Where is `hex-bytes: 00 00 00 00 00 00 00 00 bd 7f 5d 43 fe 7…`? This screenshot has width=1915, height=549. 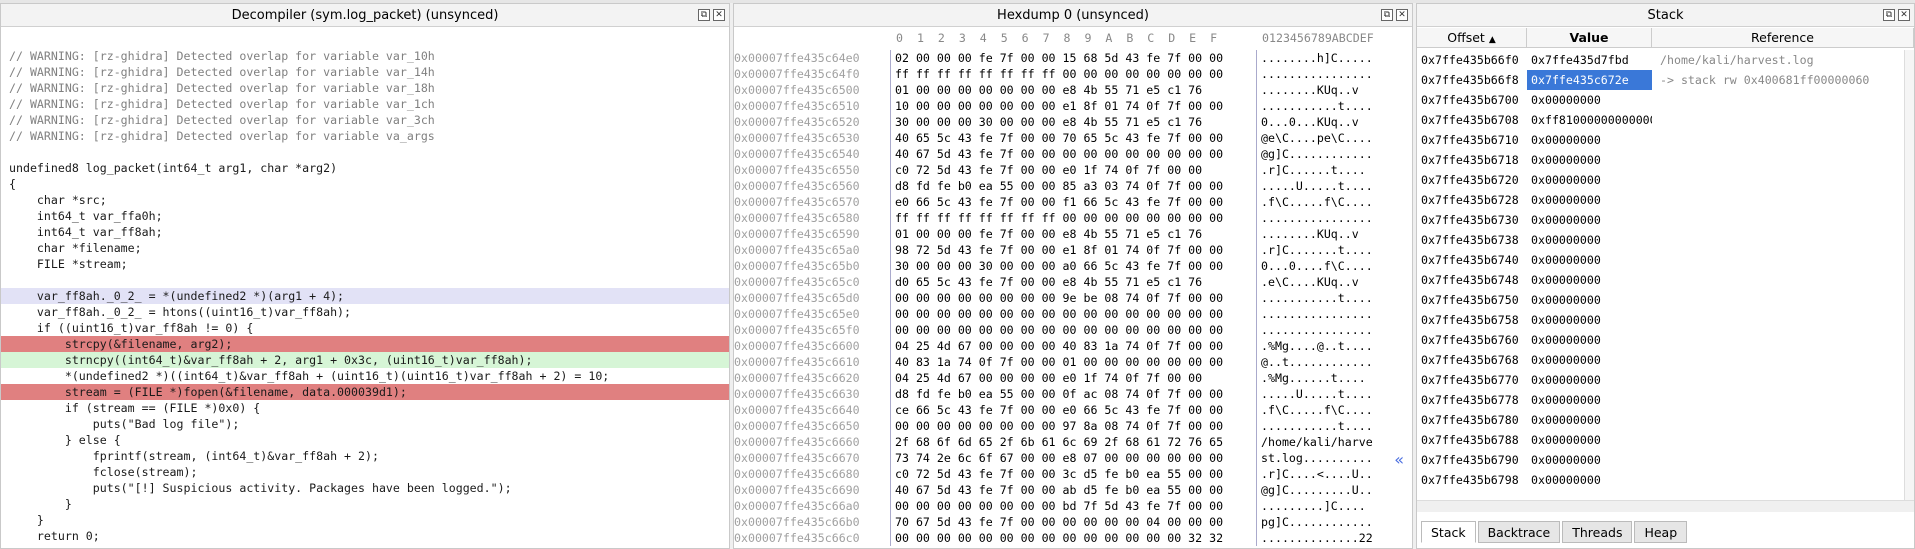 hex-bytes: 00 00 00 00 00 00 00 00 bd 7f 5d 43 fe 7… is located at coordinates (1070, 506).